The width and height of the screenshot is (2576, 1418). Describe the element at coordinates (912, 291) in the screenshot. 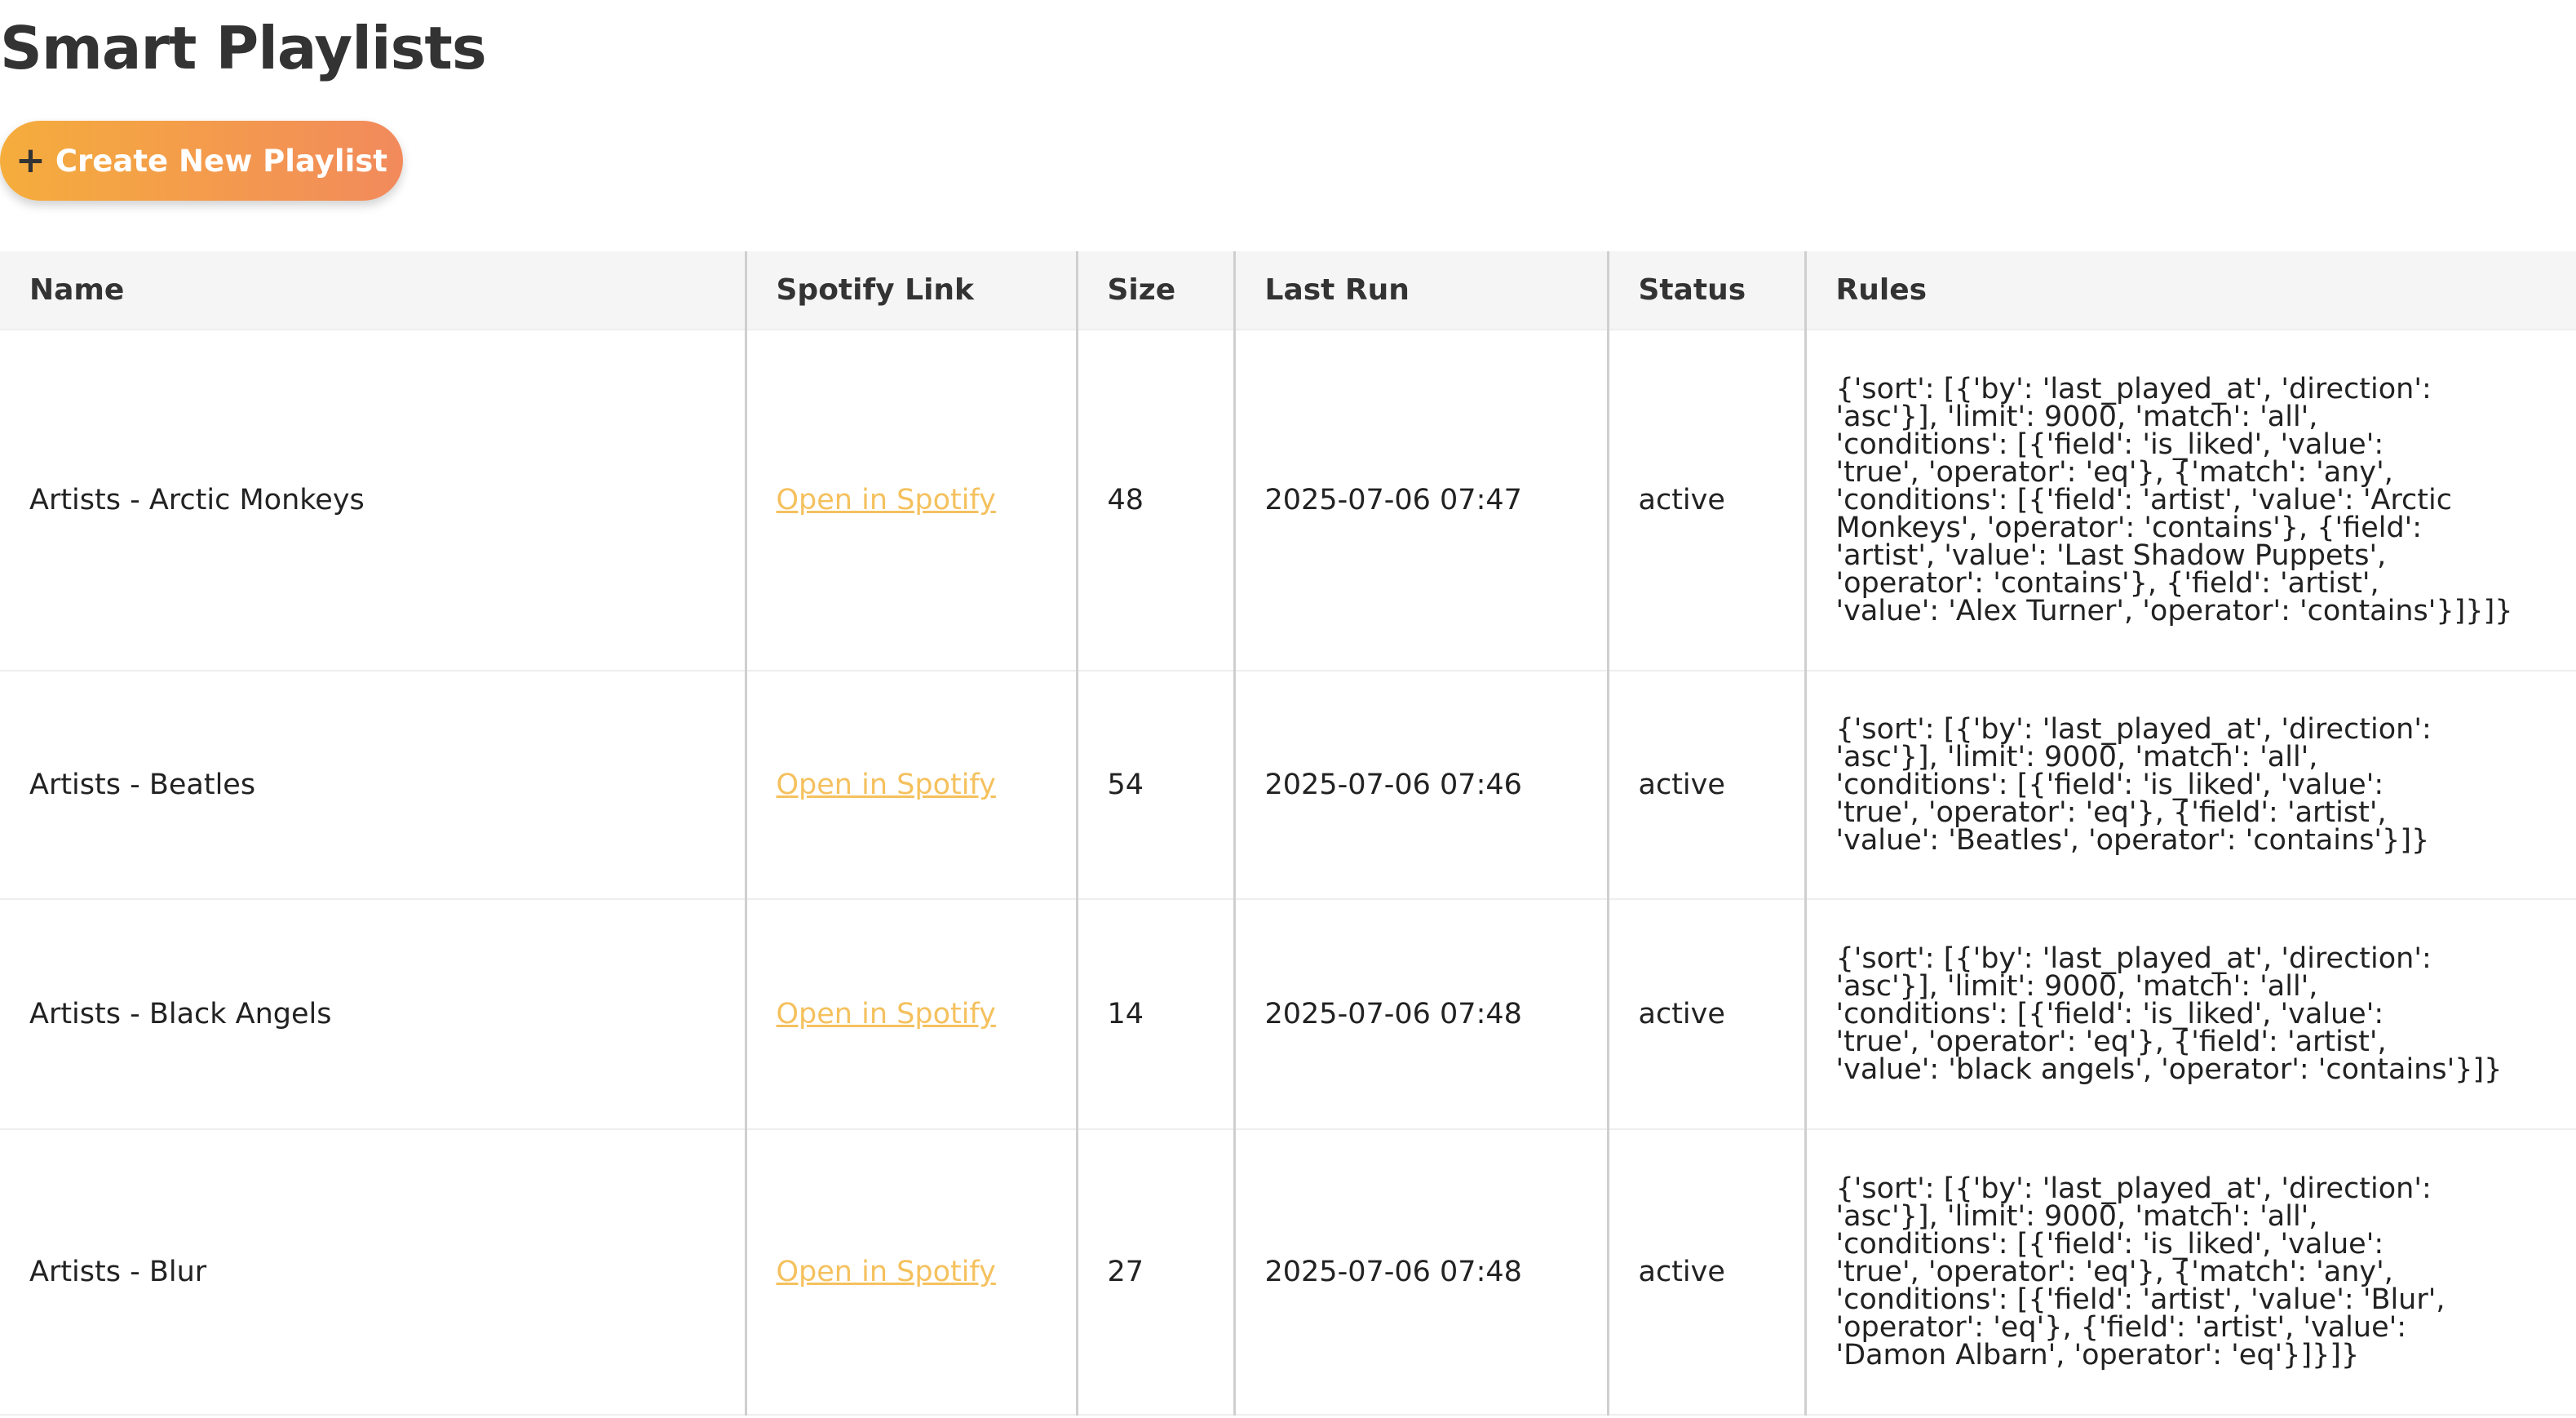

I see `column-header-spotify-link: Spotify Link` at that location.